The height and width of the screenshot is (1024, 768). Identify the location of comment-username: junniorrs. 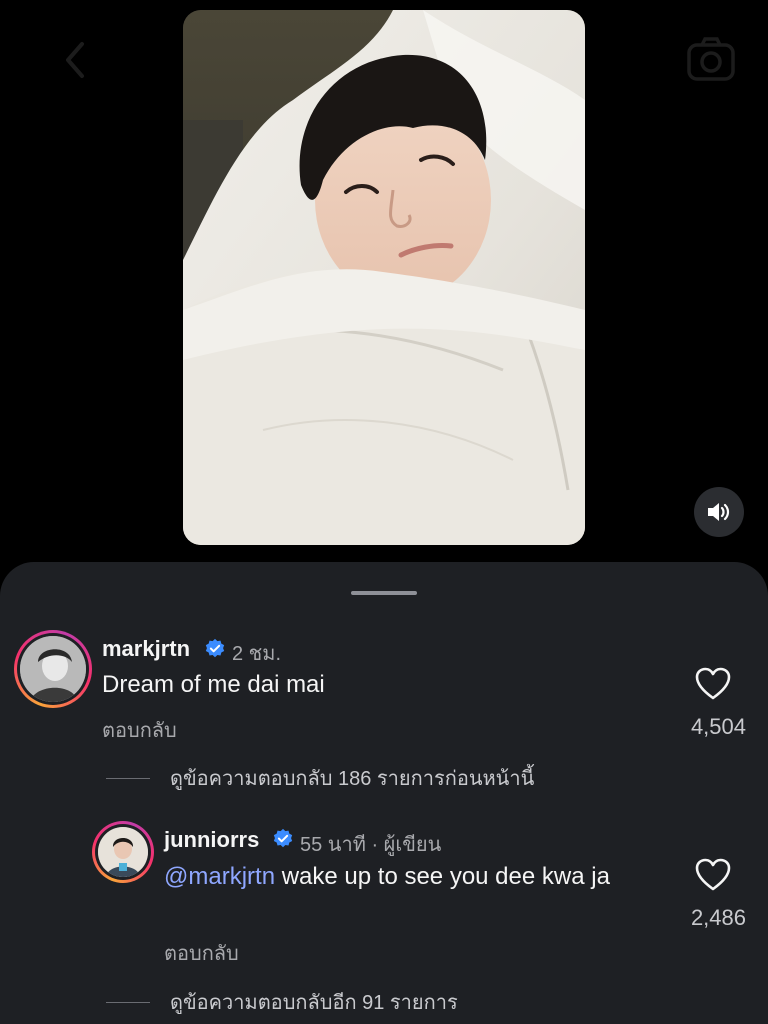
(211, 840).